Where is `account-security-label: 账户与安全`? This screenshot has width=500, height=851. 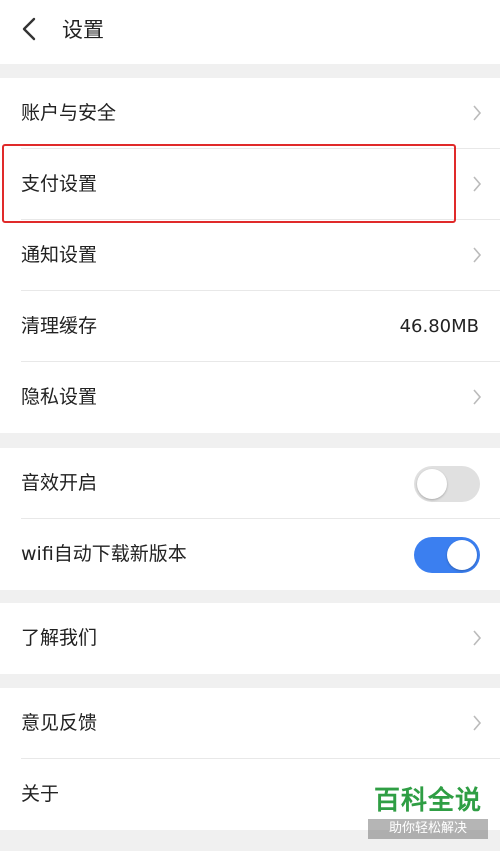 account-security-label: 账户与安全 is located at coordinates (69, 113).